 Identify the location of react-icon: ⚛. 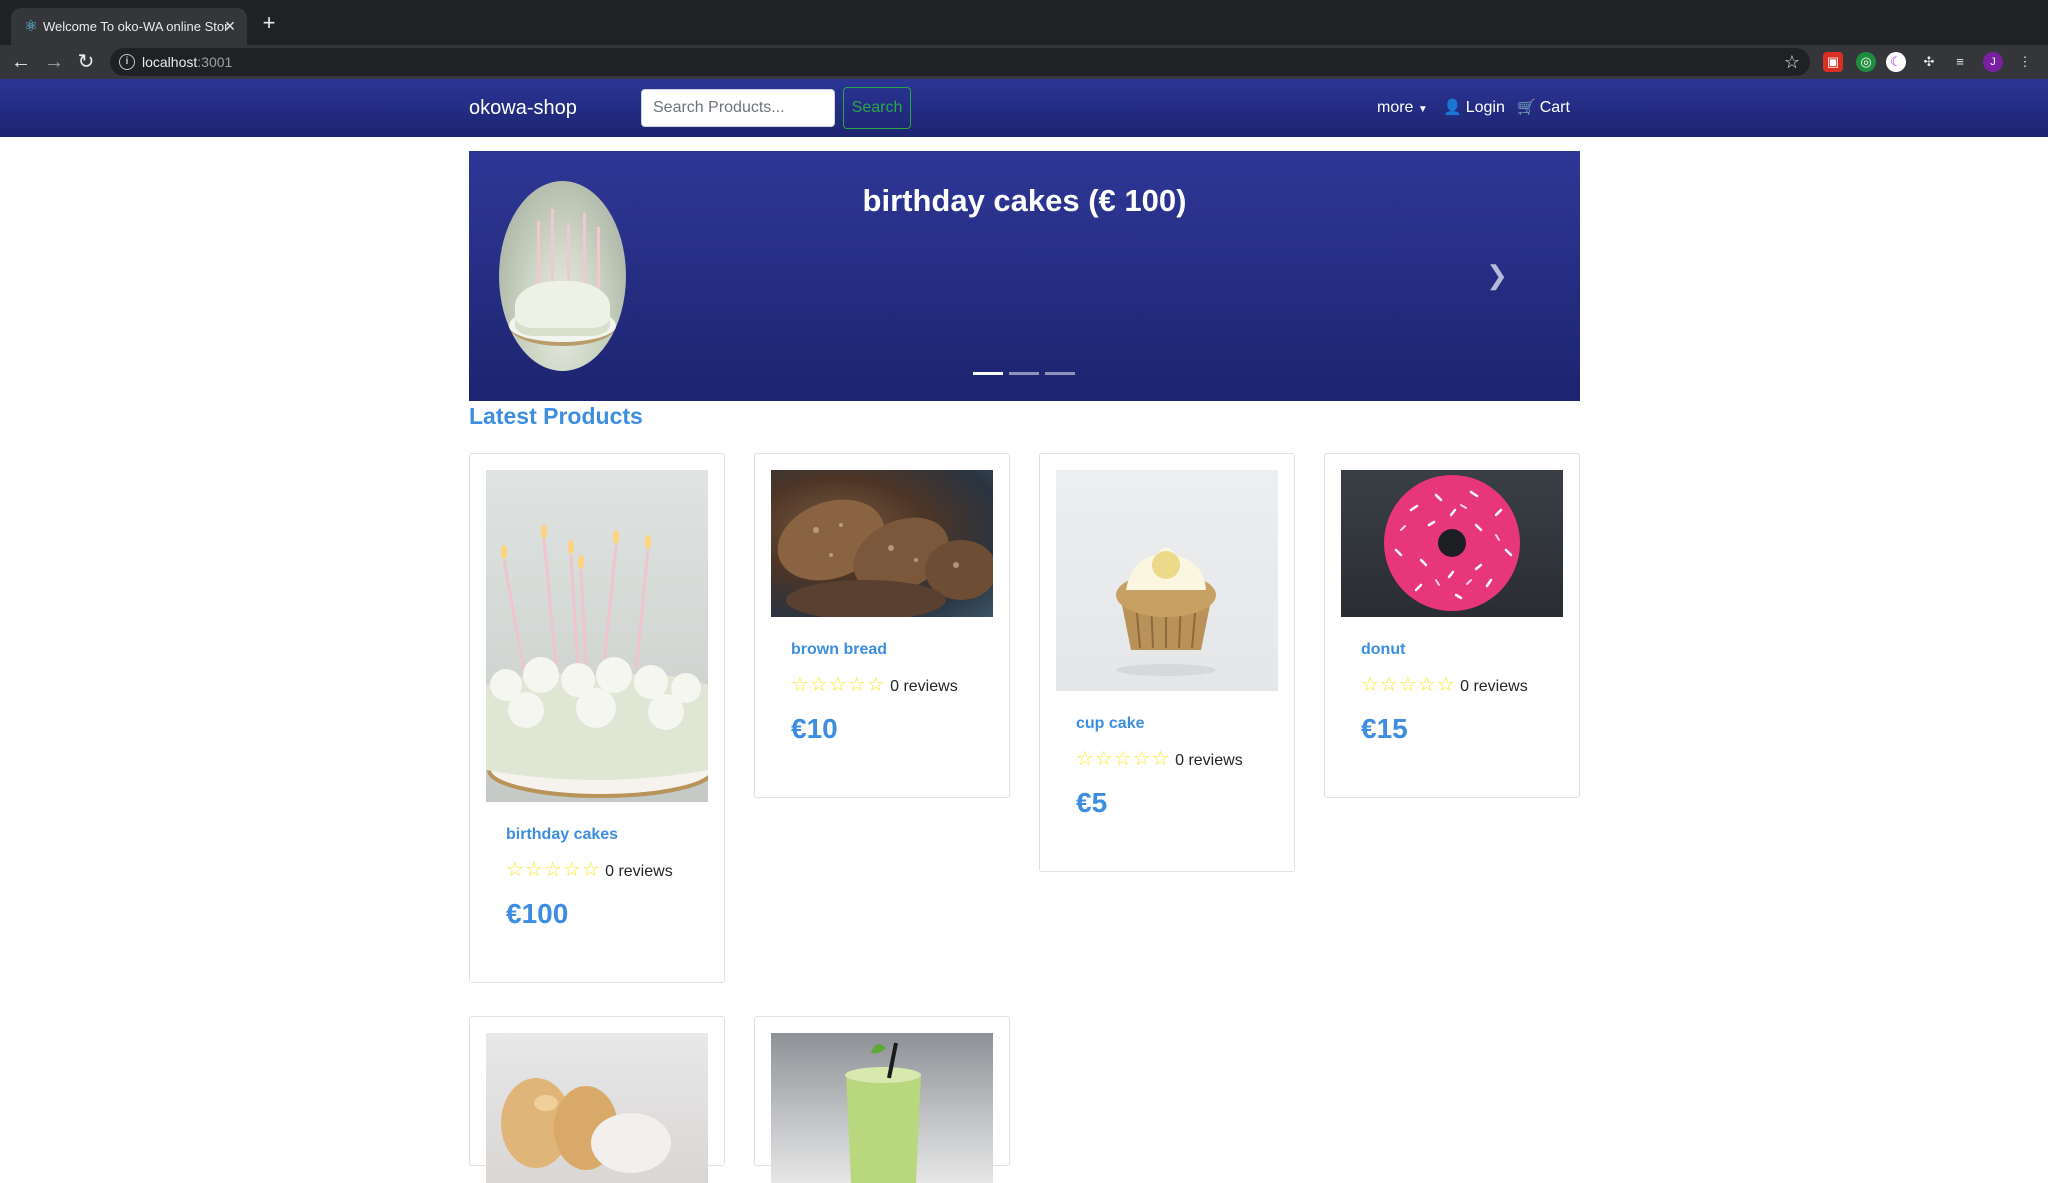
(31, 26).